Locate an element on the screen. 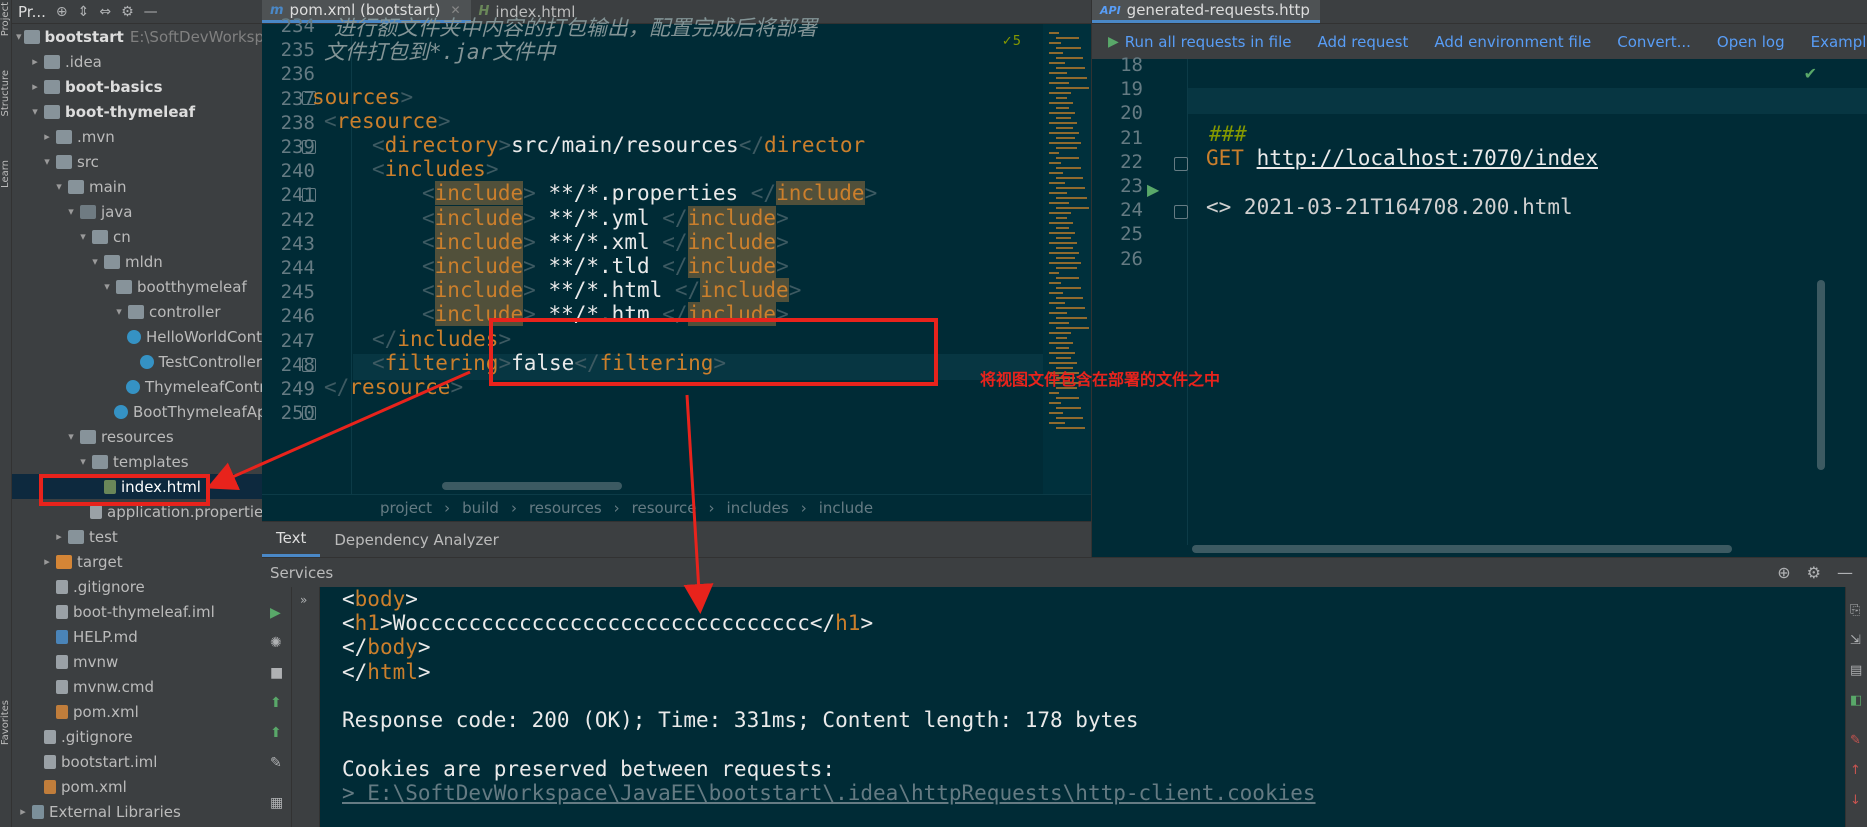  tree-item: HELP.md is located at coordinates (137, 636).